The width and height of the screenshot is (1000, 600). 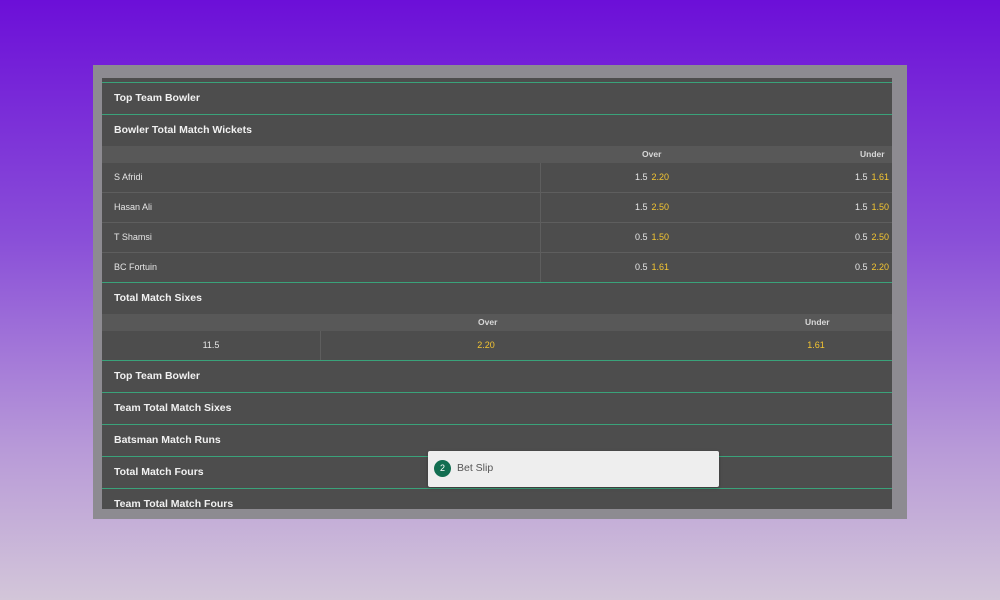 What do you see at coordinates (660, 177) in the screenshot?
I see `over-price: 2.20` at bounding box center [660, 177].